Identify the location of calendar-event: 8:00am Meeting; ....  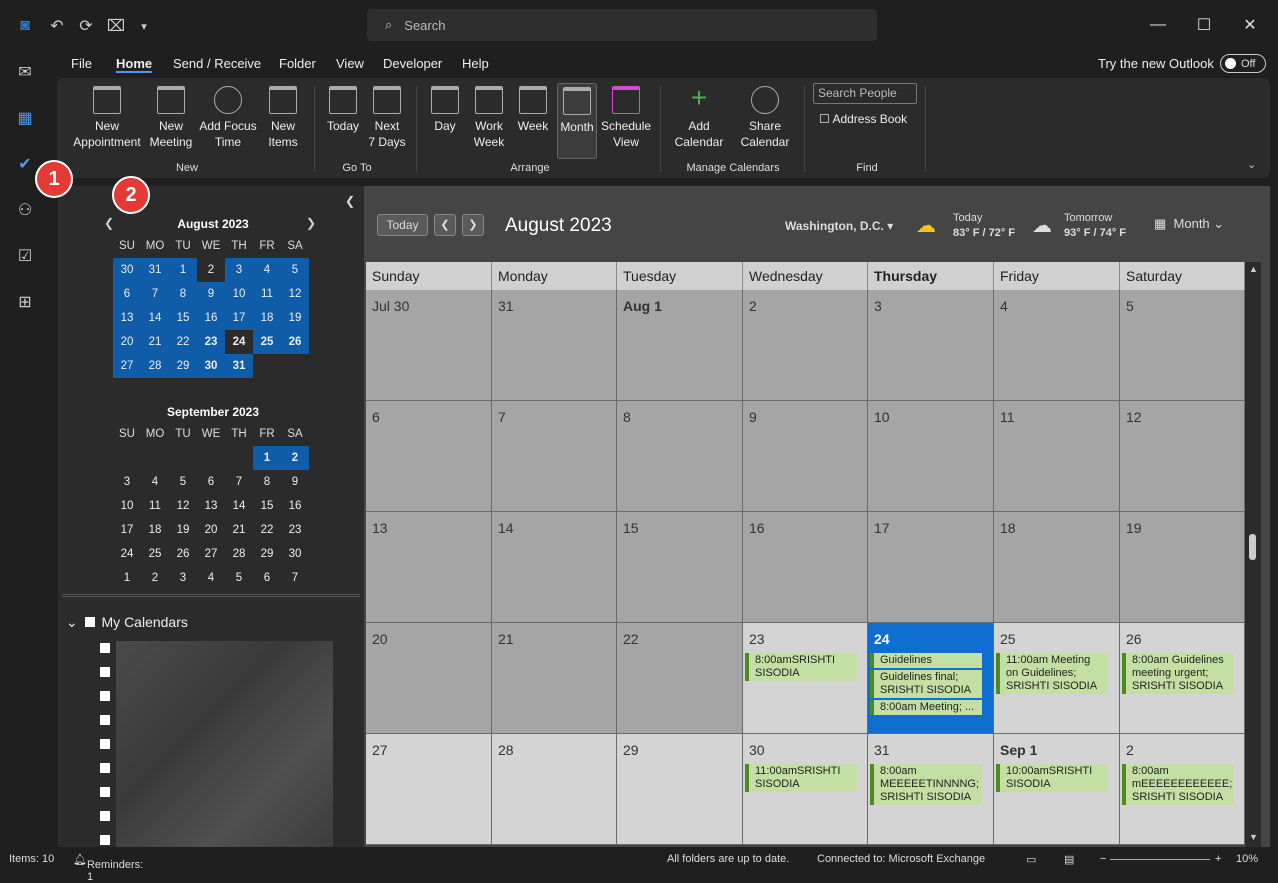
(926, 707).